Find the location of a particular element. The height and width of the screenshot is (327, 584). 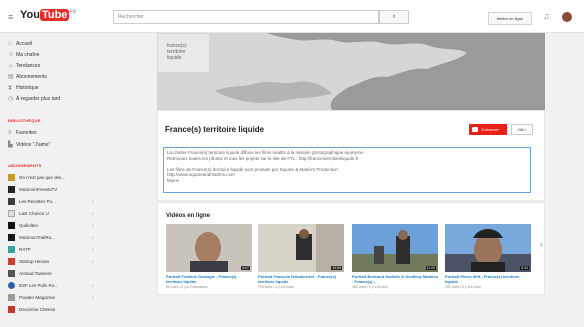

subscription-item: Startup Heroes is located at coordinates (28, 262).